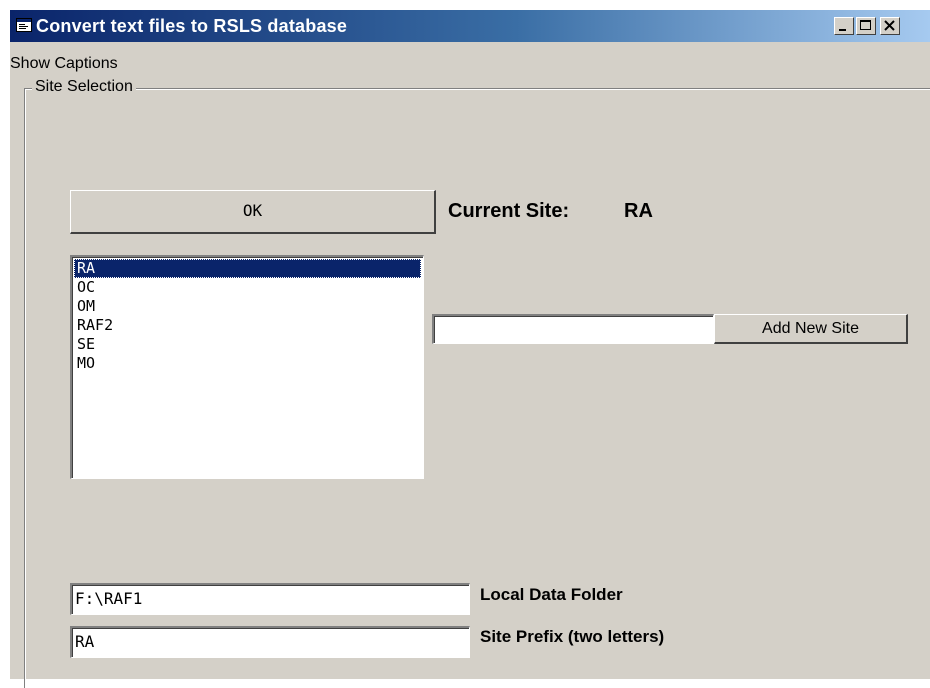 The image size is (930, 688). What do you see at coordinates (247, 344) in the screenshot?
I see `list-item: SE` at bounding box center [247, 344].